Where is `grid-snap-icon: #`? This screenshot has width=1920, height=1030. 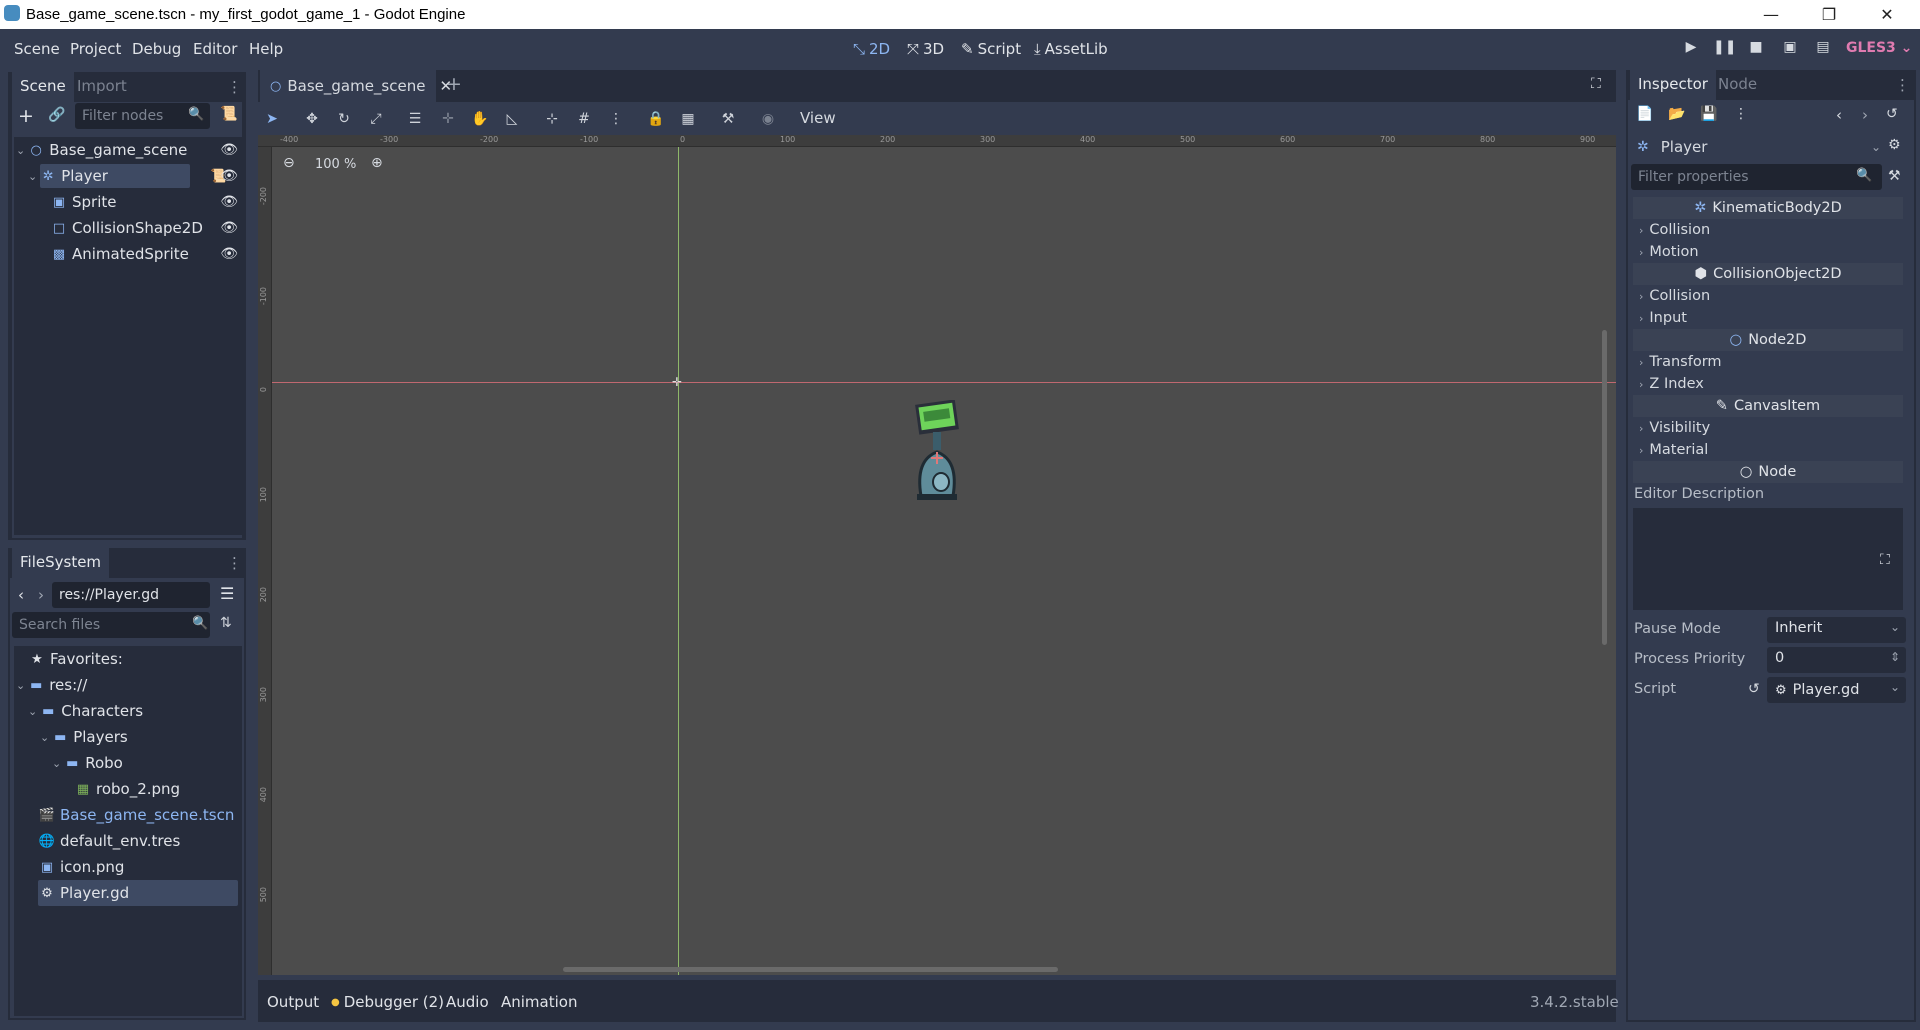
grid-snap-icon: # is located at coordinates (584, 119).